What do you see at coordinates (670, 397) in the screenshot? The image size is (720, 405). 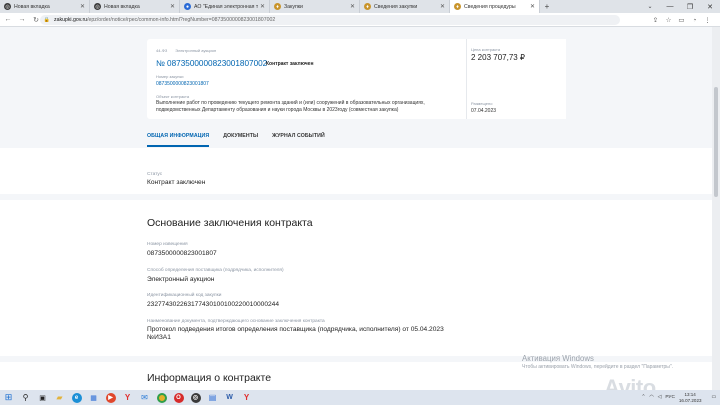 I see `language-indicator: РУС` at bounding box center [670, 397].